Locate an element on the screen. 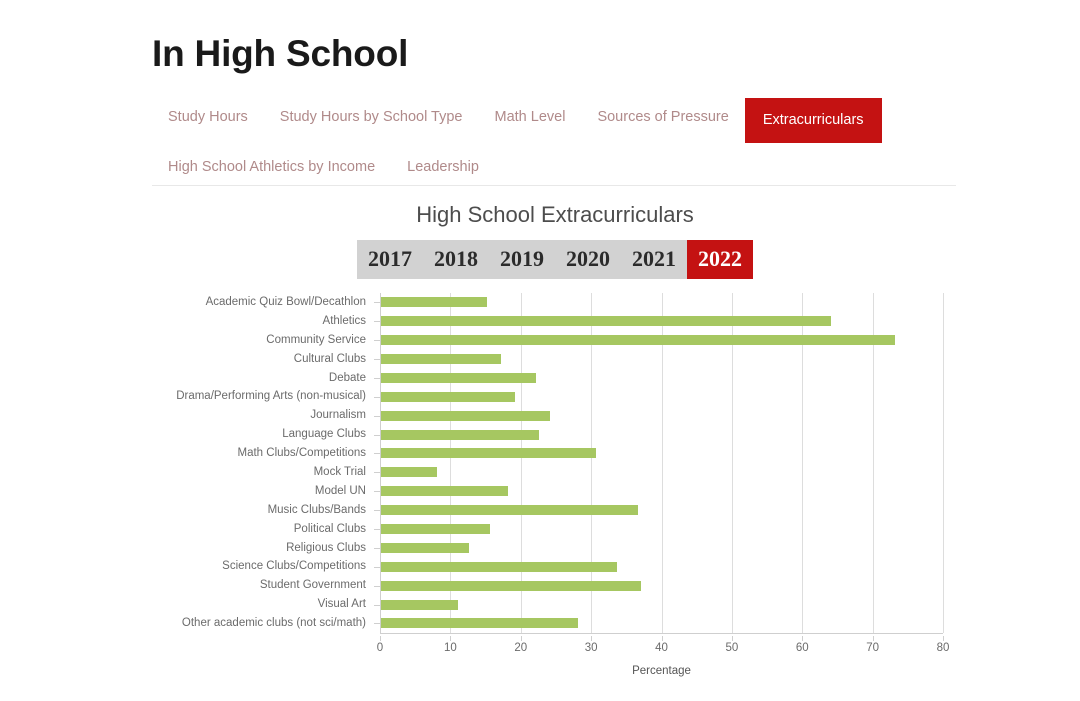  year-button-2017: 2017 is located at coordinates (390, 259).